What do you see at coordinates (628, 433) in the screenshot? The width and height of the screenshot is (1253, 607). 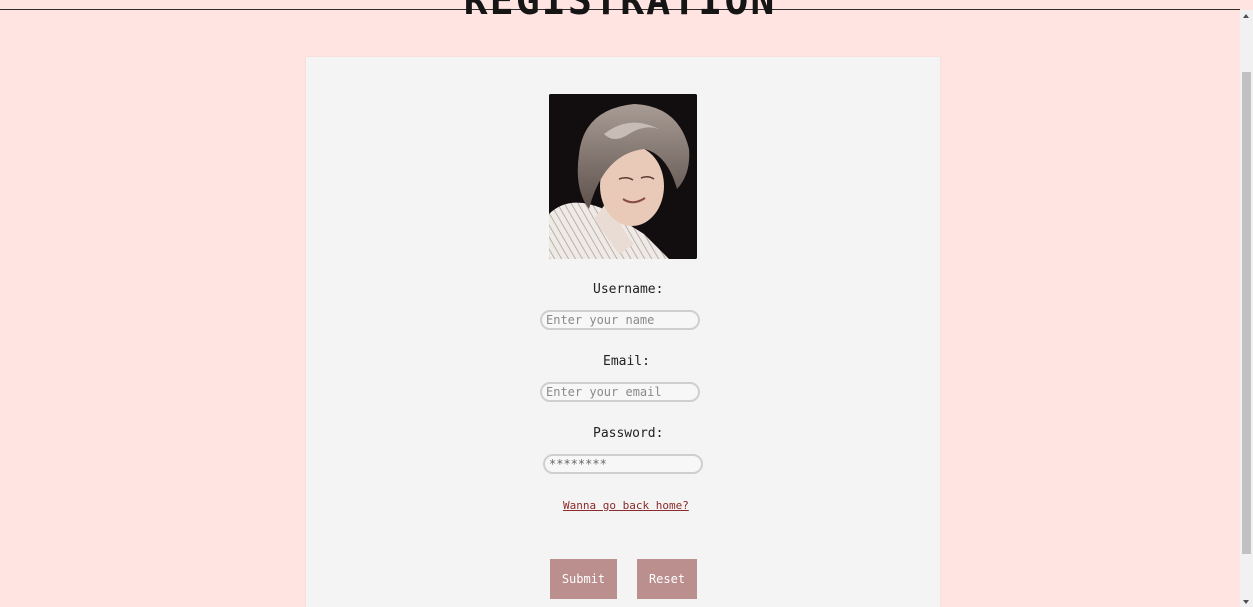 I see `password-label: Password:` at bounding box center [628, 433].